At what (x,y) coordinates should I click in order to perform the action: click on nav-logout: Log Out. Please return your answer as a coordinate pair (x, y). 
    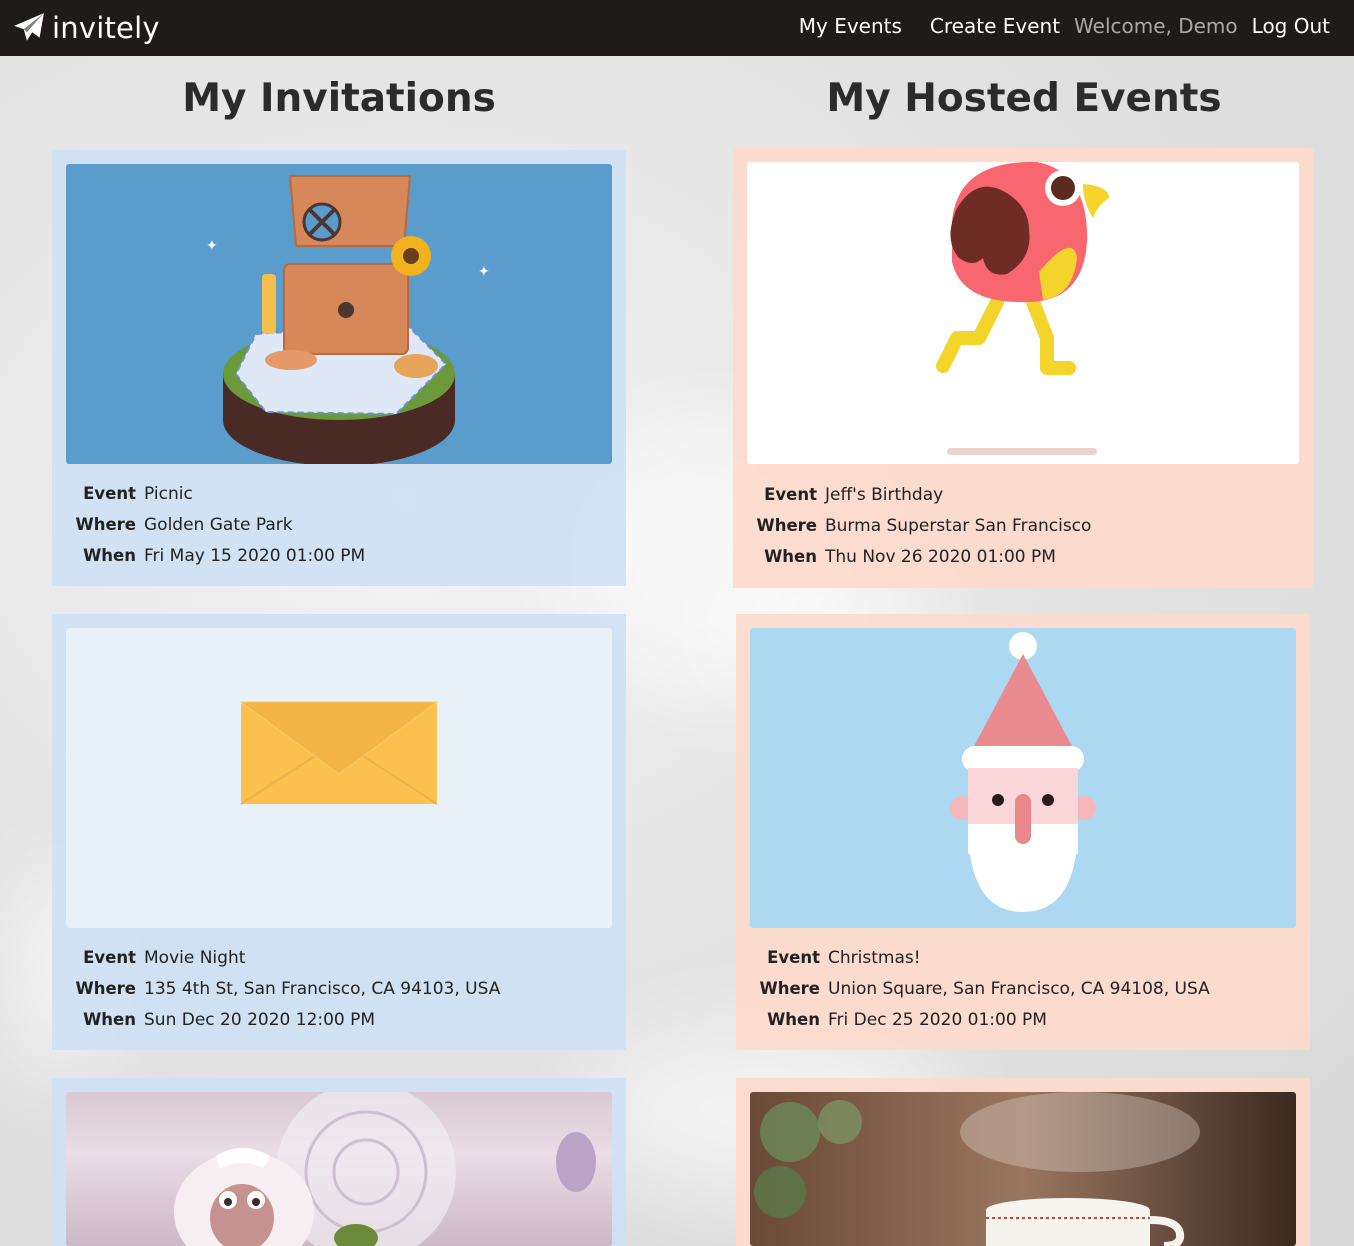
    Looking at the image, I should click on (1291, 26).